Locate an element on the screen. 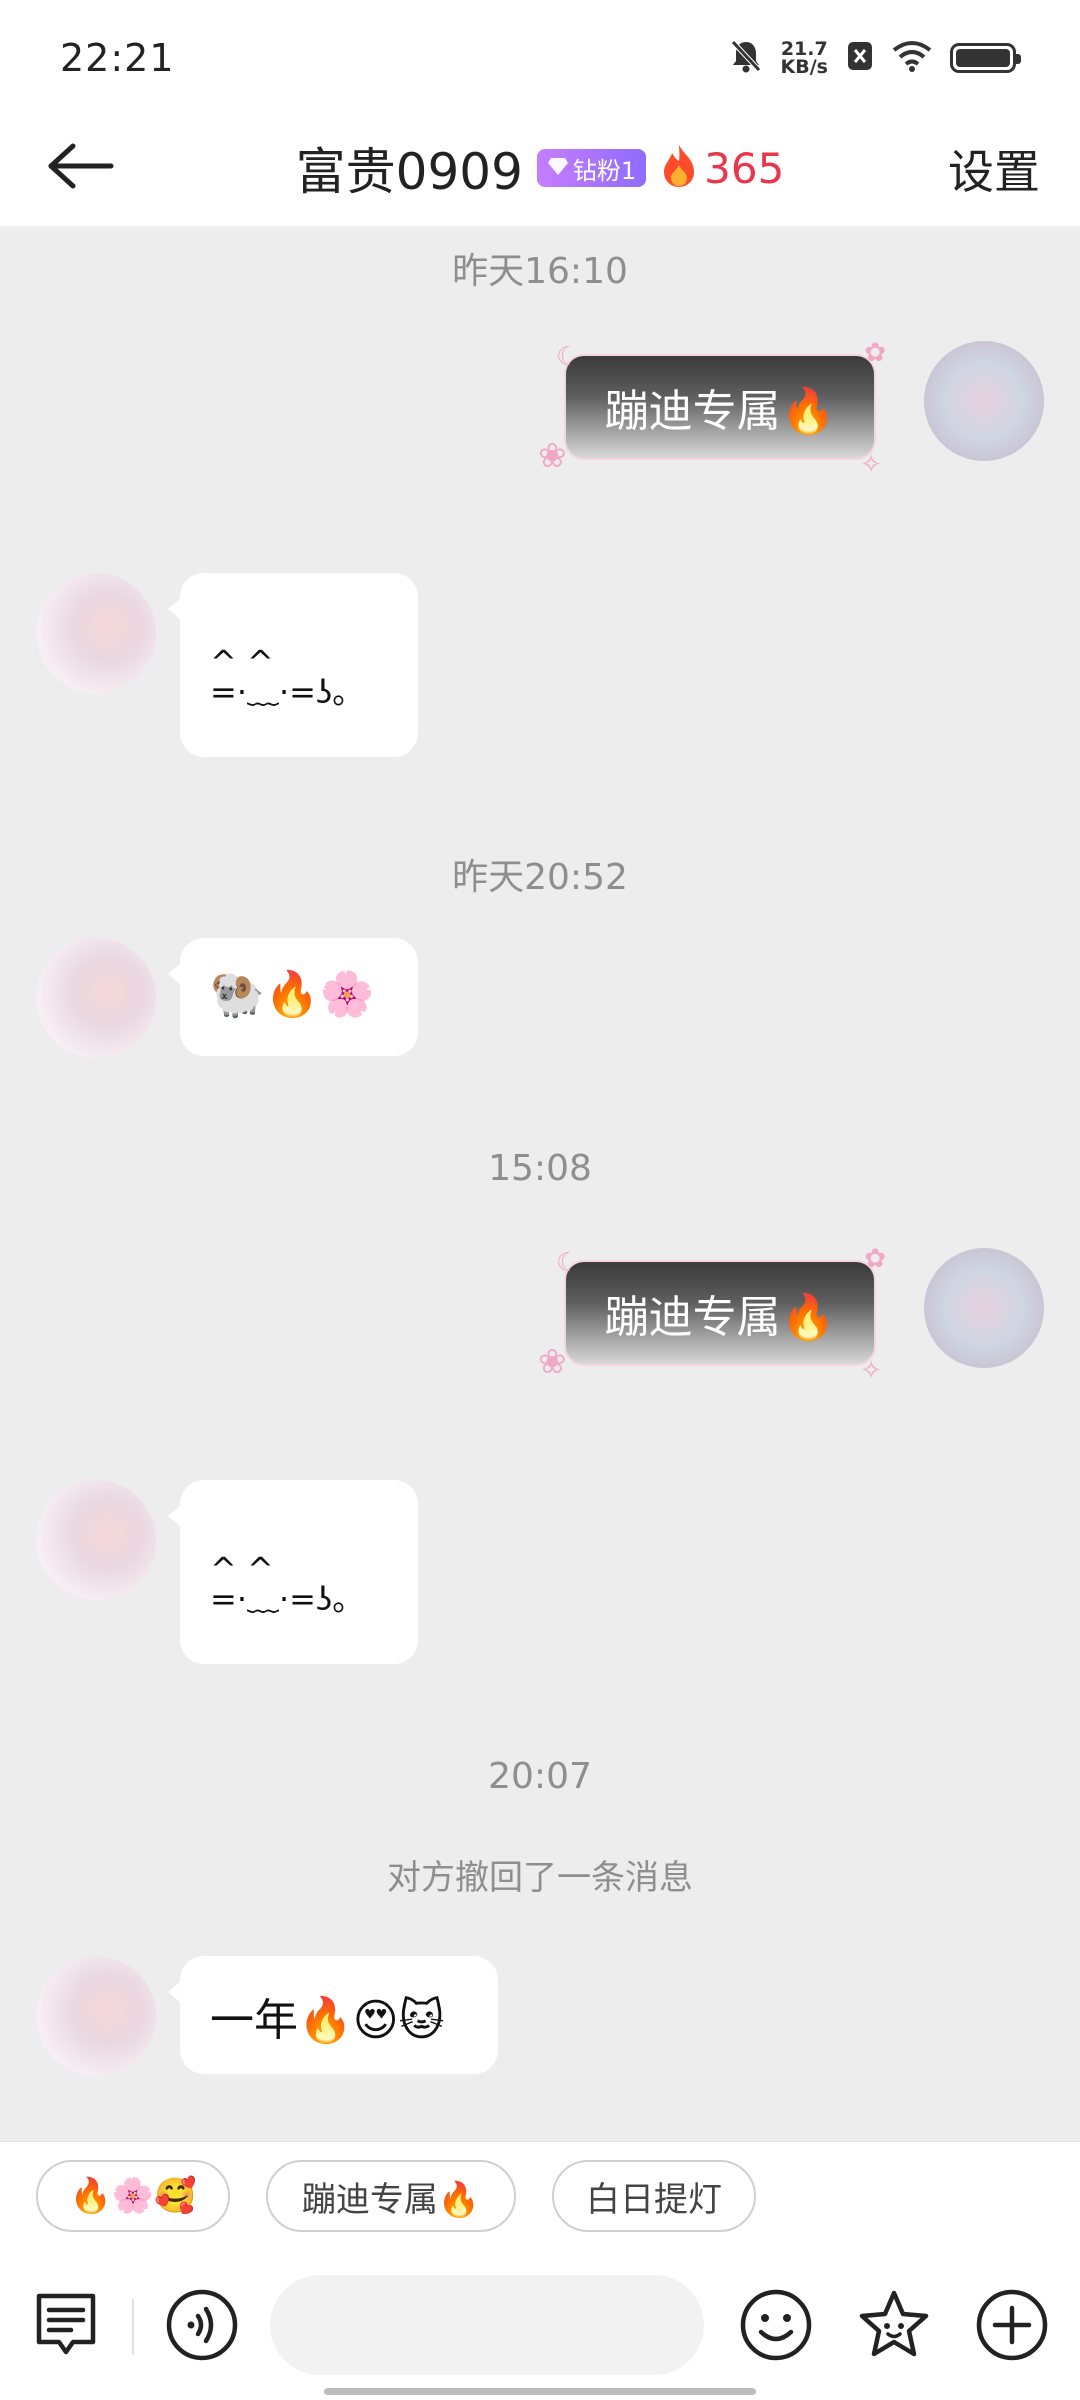 This screenshot has width=1080, height=2400. voice-icon is located at coordinates (202, 2327).